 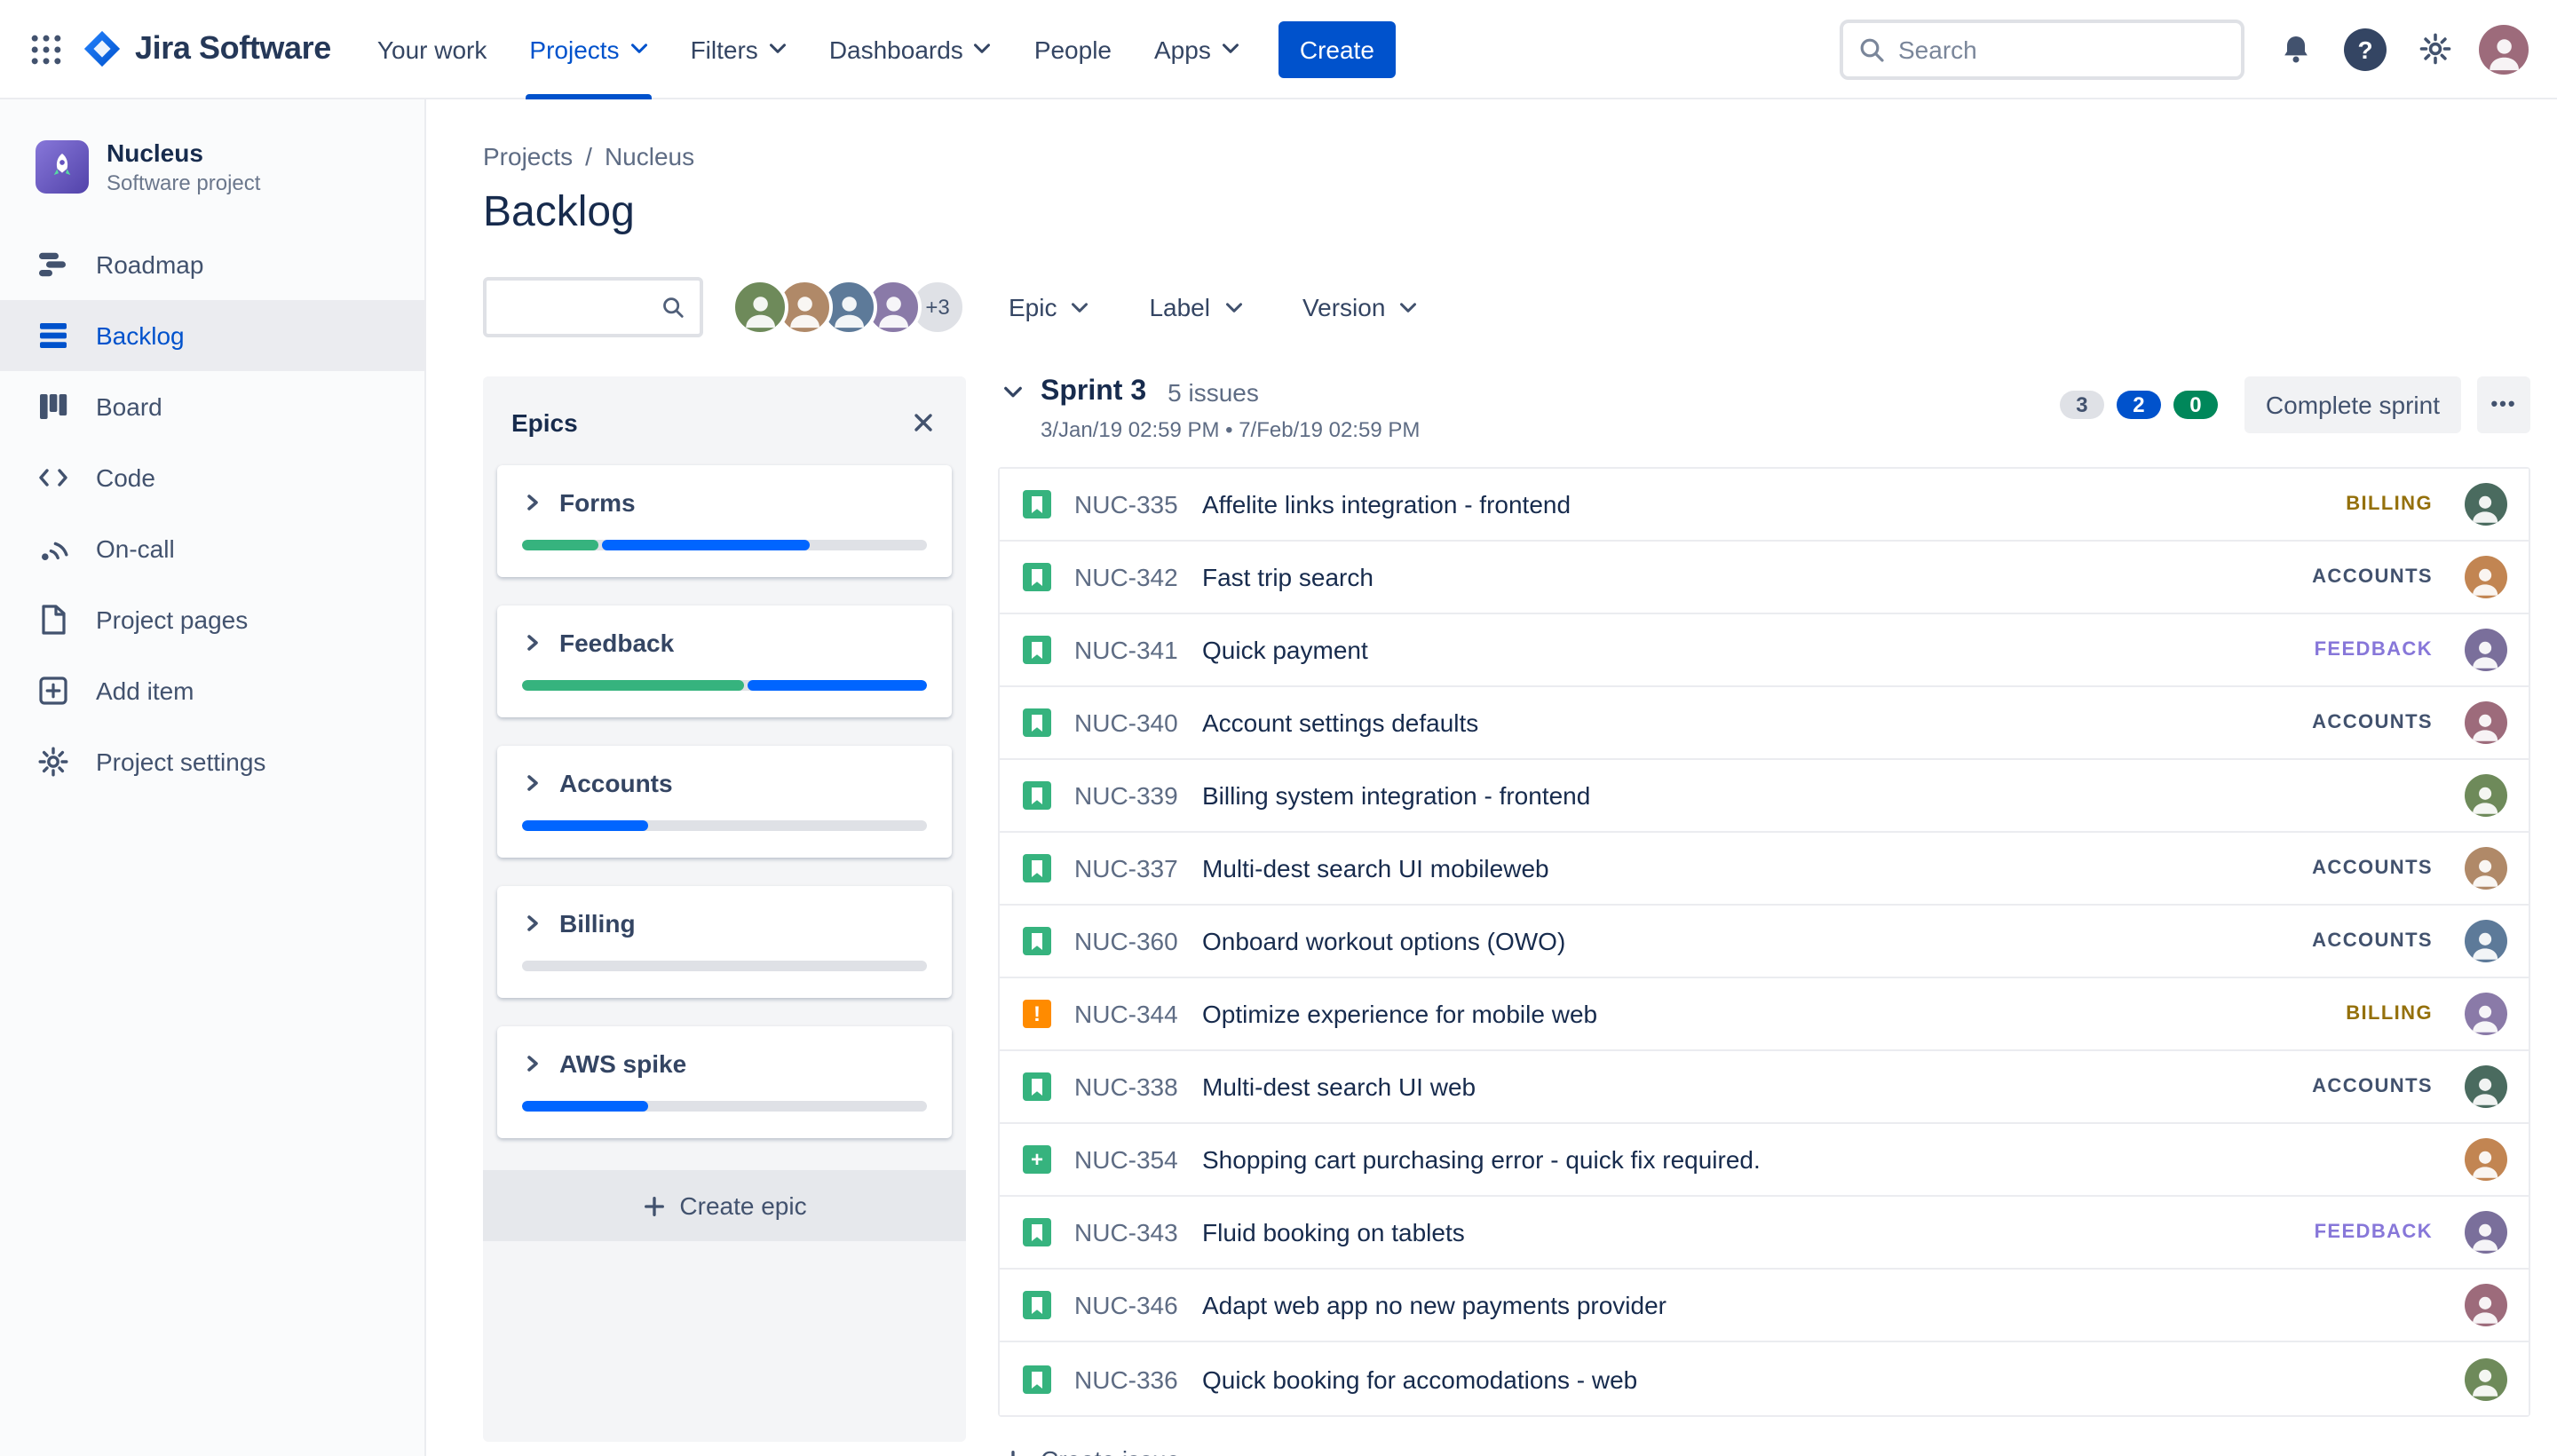 I want to click on assignee-avatar, so click(x=760, y=307).